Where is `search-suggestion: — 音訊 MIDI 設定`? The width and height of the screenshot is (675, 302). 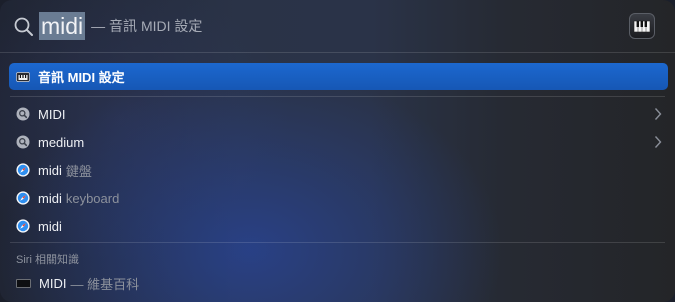 search-suggestion: — 音訊 MIDI 設定 is located at coordinates (147, 26).